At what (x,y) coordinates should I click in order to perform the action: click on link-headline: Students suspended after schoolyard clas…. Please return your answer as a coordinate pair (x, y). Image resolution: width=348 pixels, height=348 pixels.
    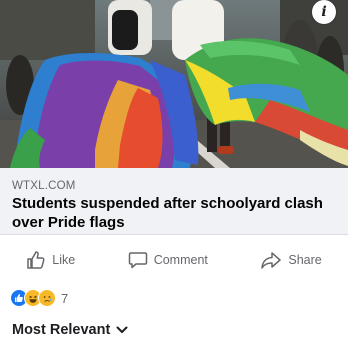
    Looking at the image, I should click on (175, 213).